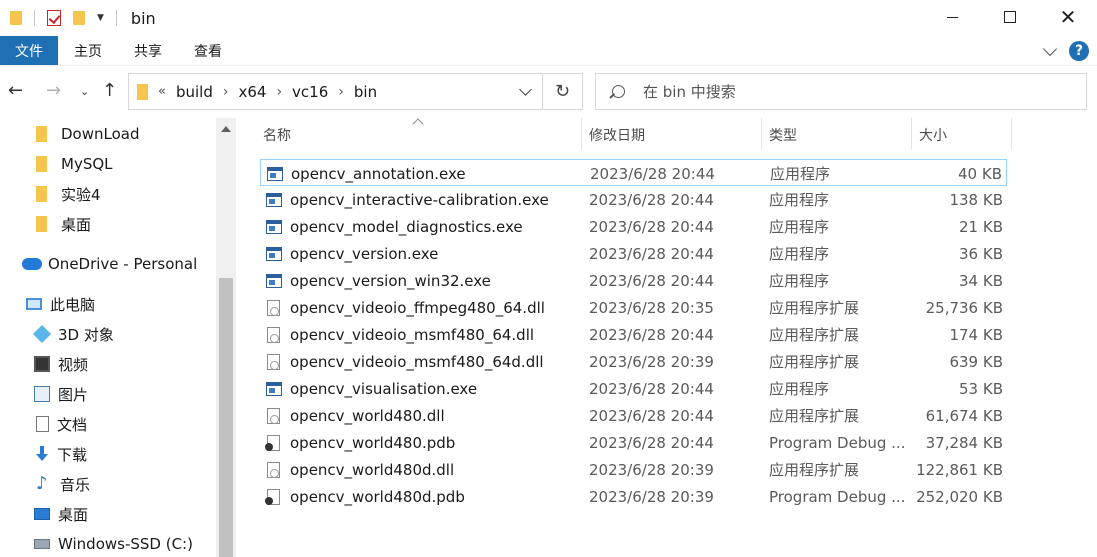 The height and width of the screenshot is (557, 1097). I want to click on back-arrow-icon: ←, so click(15, 90).